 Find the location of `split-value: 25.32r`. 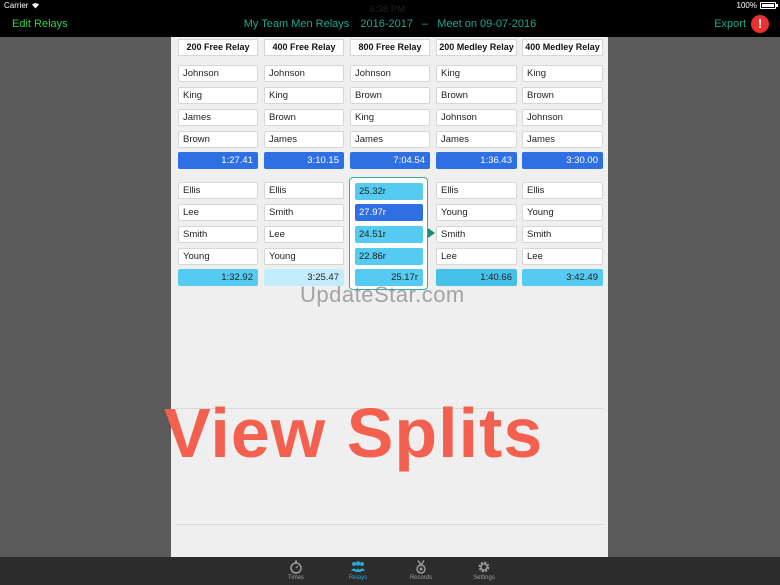

split-value: 25.32r is located at coordinates (389, 191).